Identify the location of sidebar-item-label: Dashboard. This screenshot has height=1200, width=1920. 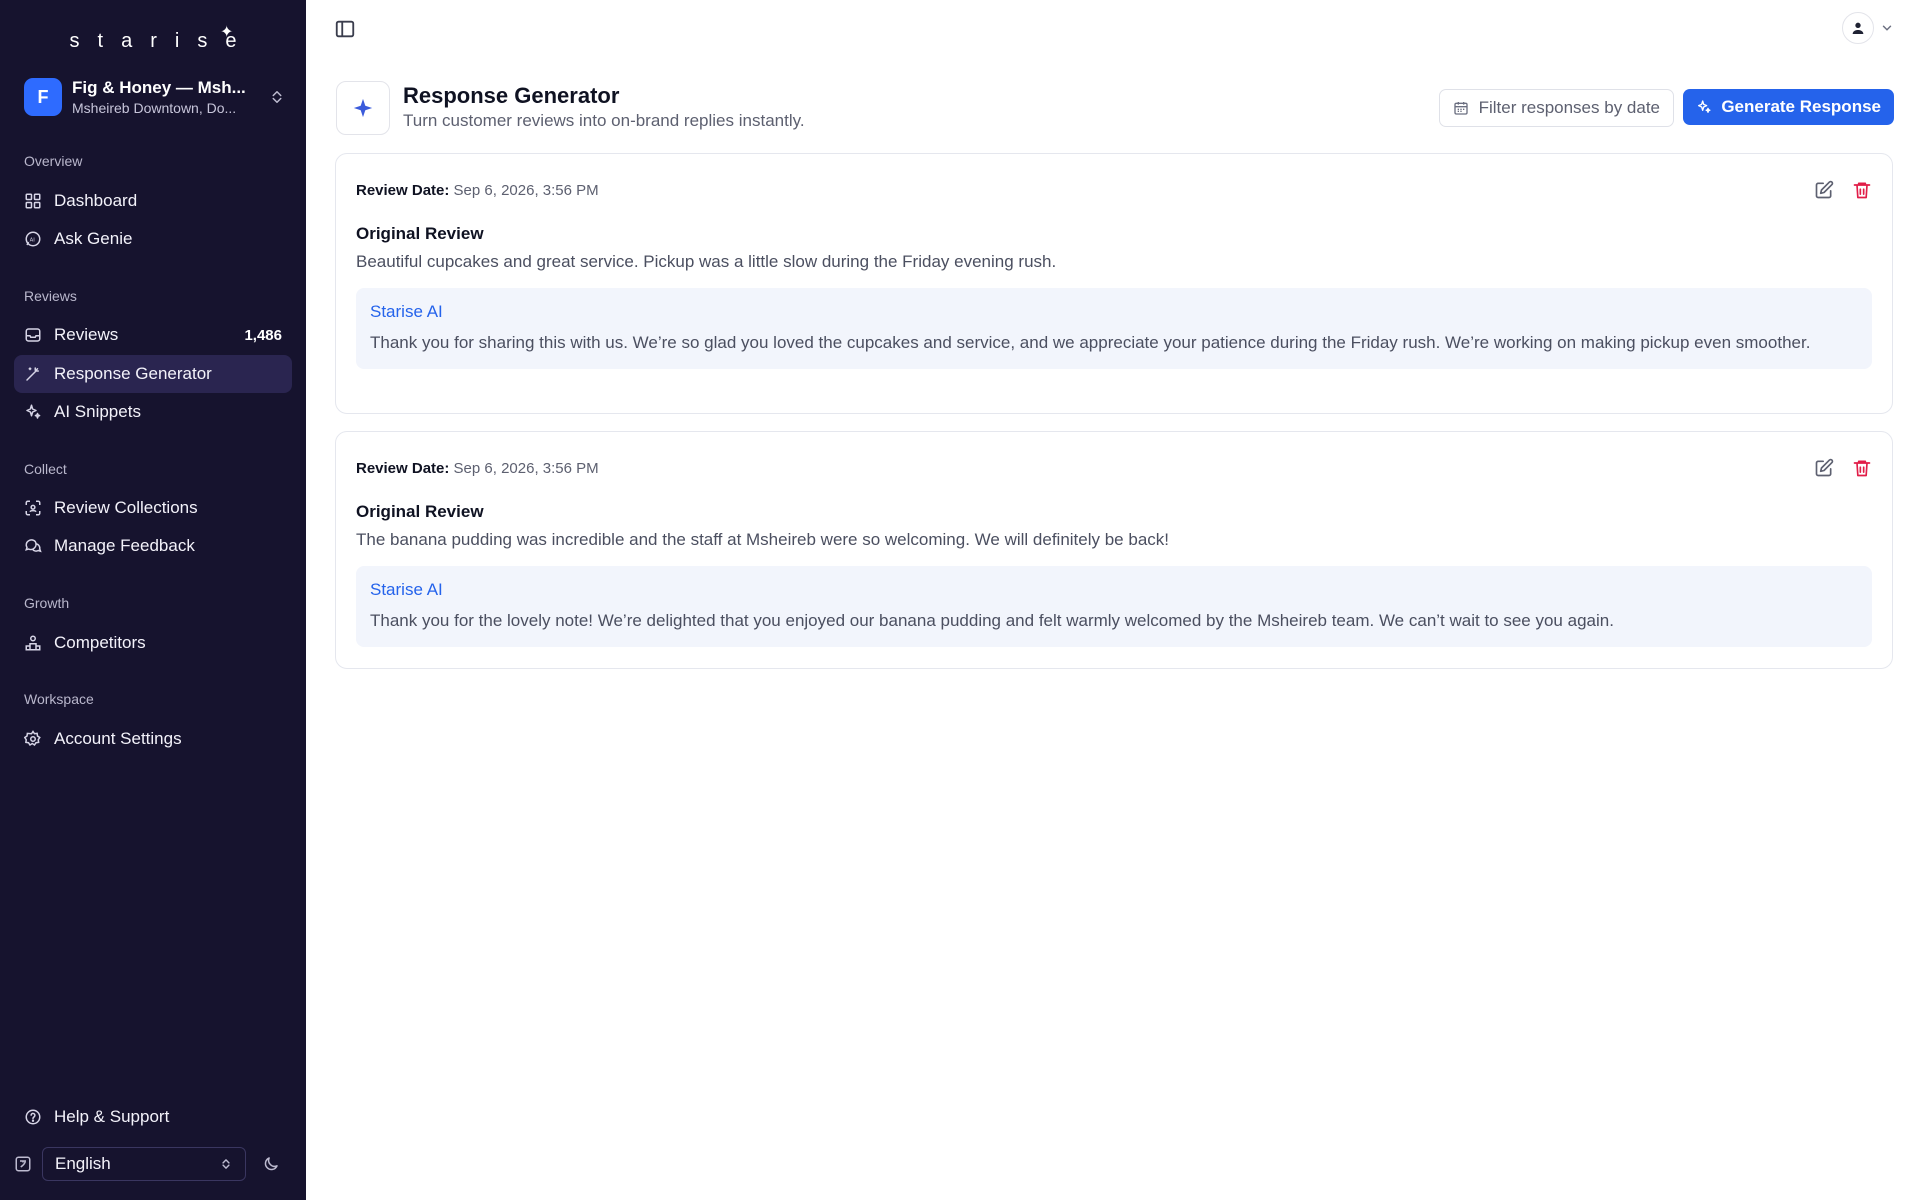
(96, 200).